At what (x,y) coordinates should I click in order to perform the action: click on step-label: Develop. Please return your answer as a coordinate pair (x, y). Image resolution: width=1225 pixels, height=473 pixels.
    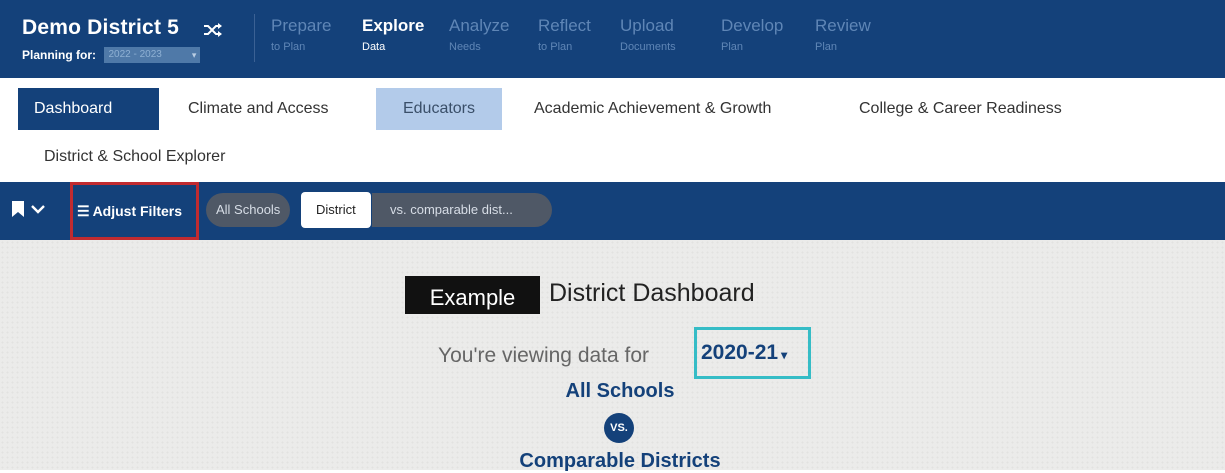
    Looking at the image, I should click on (752, 25).